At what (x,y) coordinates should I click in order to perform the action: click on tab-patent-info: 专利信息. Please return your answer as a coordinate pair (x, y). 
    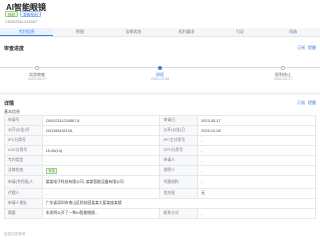
    Looking at the image, I should click on (27, 32).